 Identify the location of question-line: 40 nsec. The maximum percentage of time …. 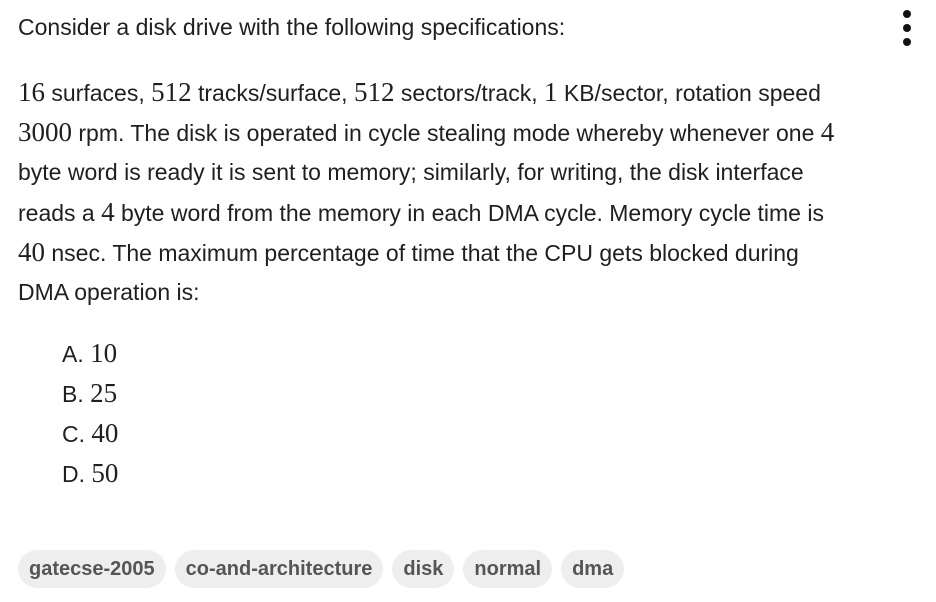
(468, 252).